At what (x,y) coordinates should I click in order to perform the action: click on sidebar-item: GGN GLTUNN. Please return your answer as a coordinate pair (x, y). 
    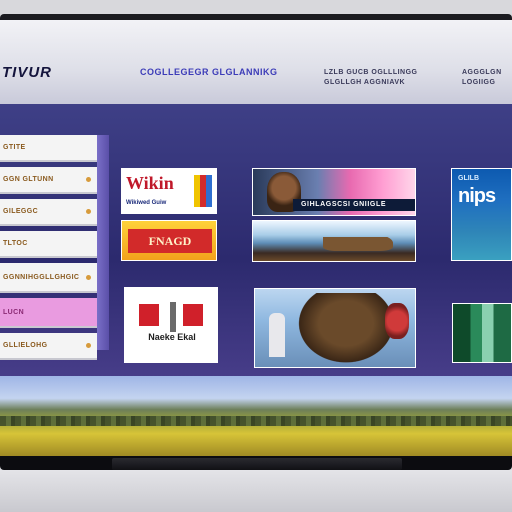
    Looking at the image, I should click on (48, 180).